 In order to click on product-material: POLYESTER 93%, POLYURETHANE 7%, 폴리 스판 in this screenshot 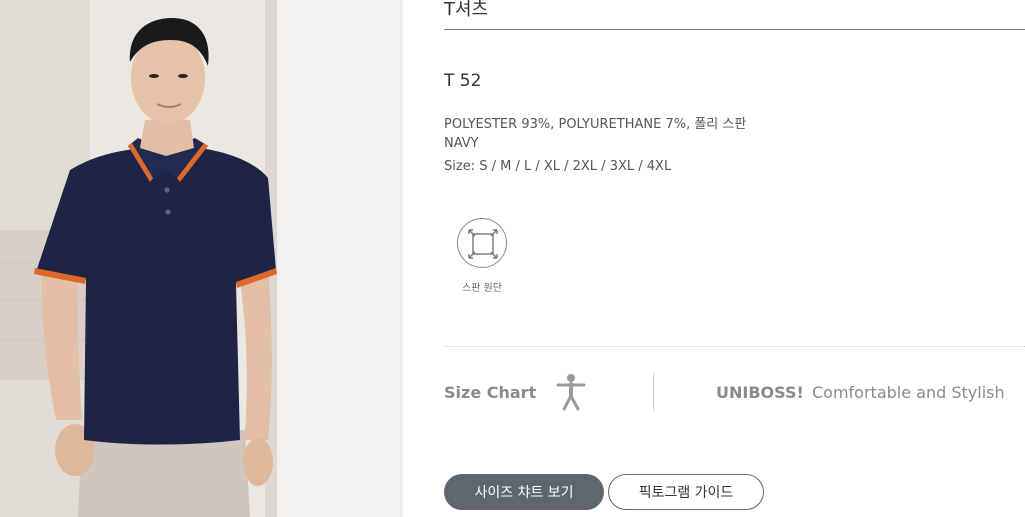, I will do `click(595, 124)`.